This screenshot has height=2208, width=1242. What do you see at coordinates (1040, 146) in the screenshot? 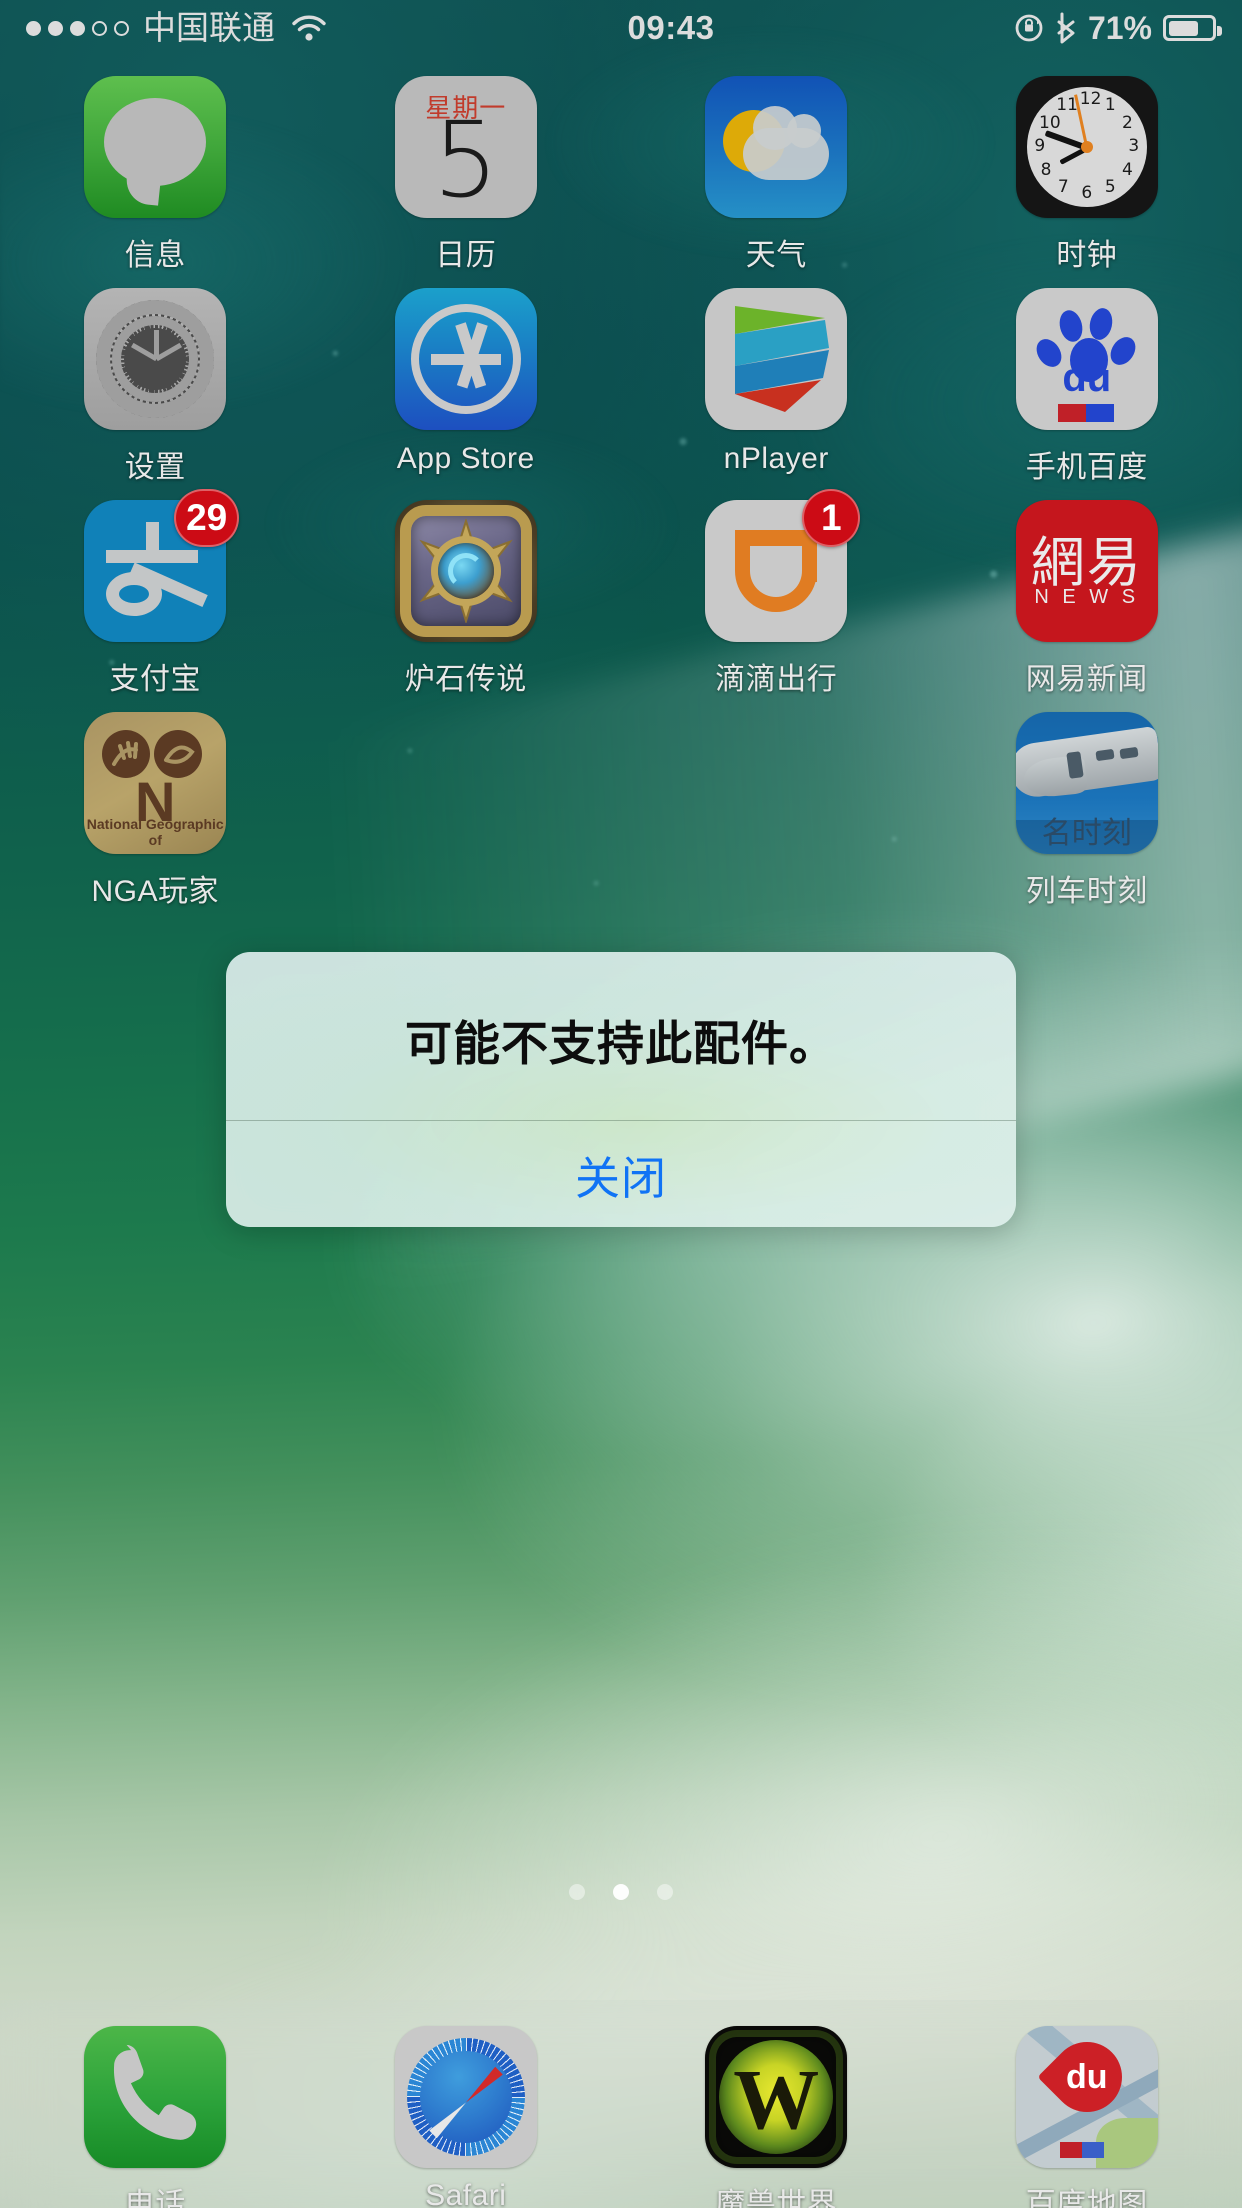
I see `clock-numeral: 9` at bounding box center [1040, 146].